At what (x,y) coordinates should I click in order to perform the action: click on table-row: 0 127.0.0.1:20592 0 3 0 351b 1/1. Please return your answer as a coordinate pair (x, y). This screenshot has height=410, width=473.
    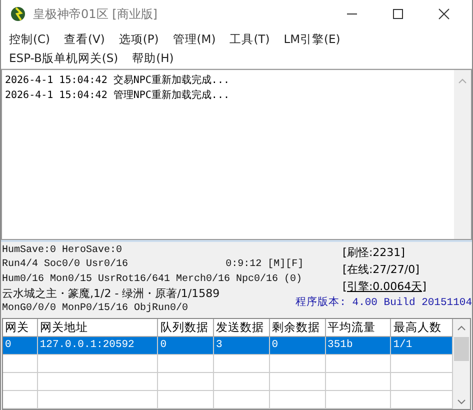
    Looking at the image, I should click on (228, 346).